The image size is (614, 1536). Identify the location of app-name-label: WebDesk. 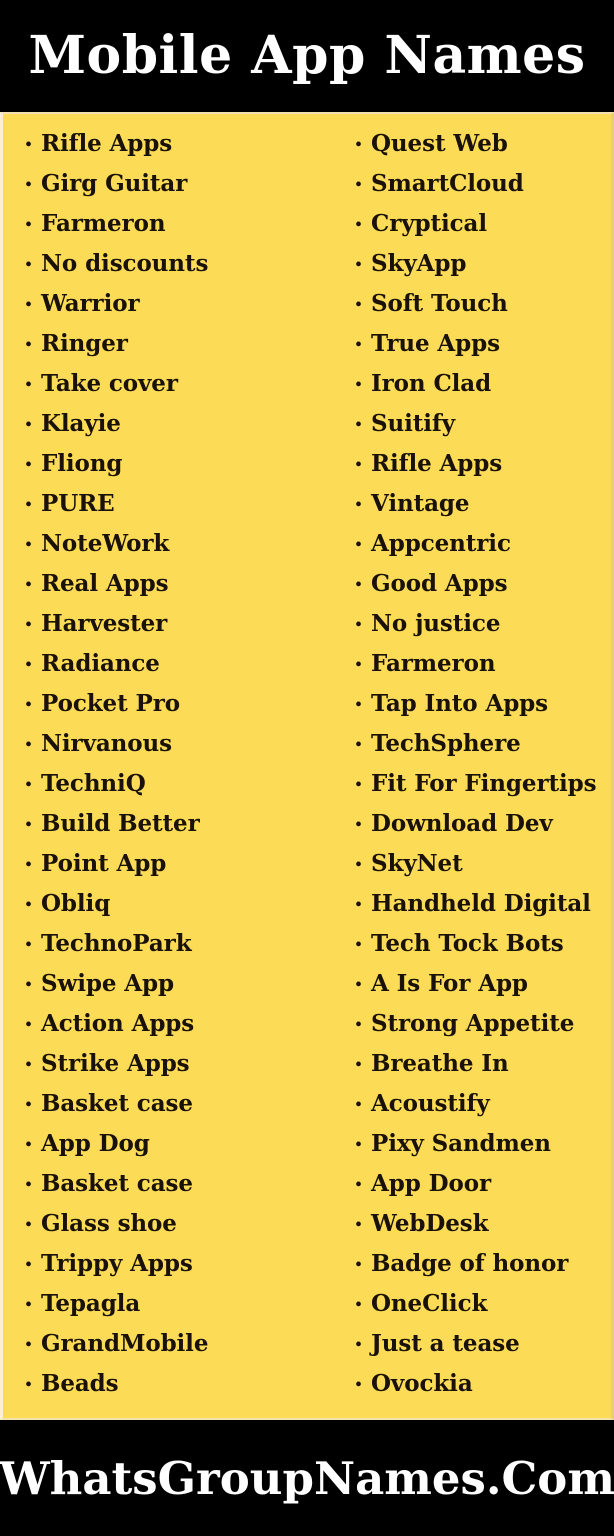
(430, 1223).